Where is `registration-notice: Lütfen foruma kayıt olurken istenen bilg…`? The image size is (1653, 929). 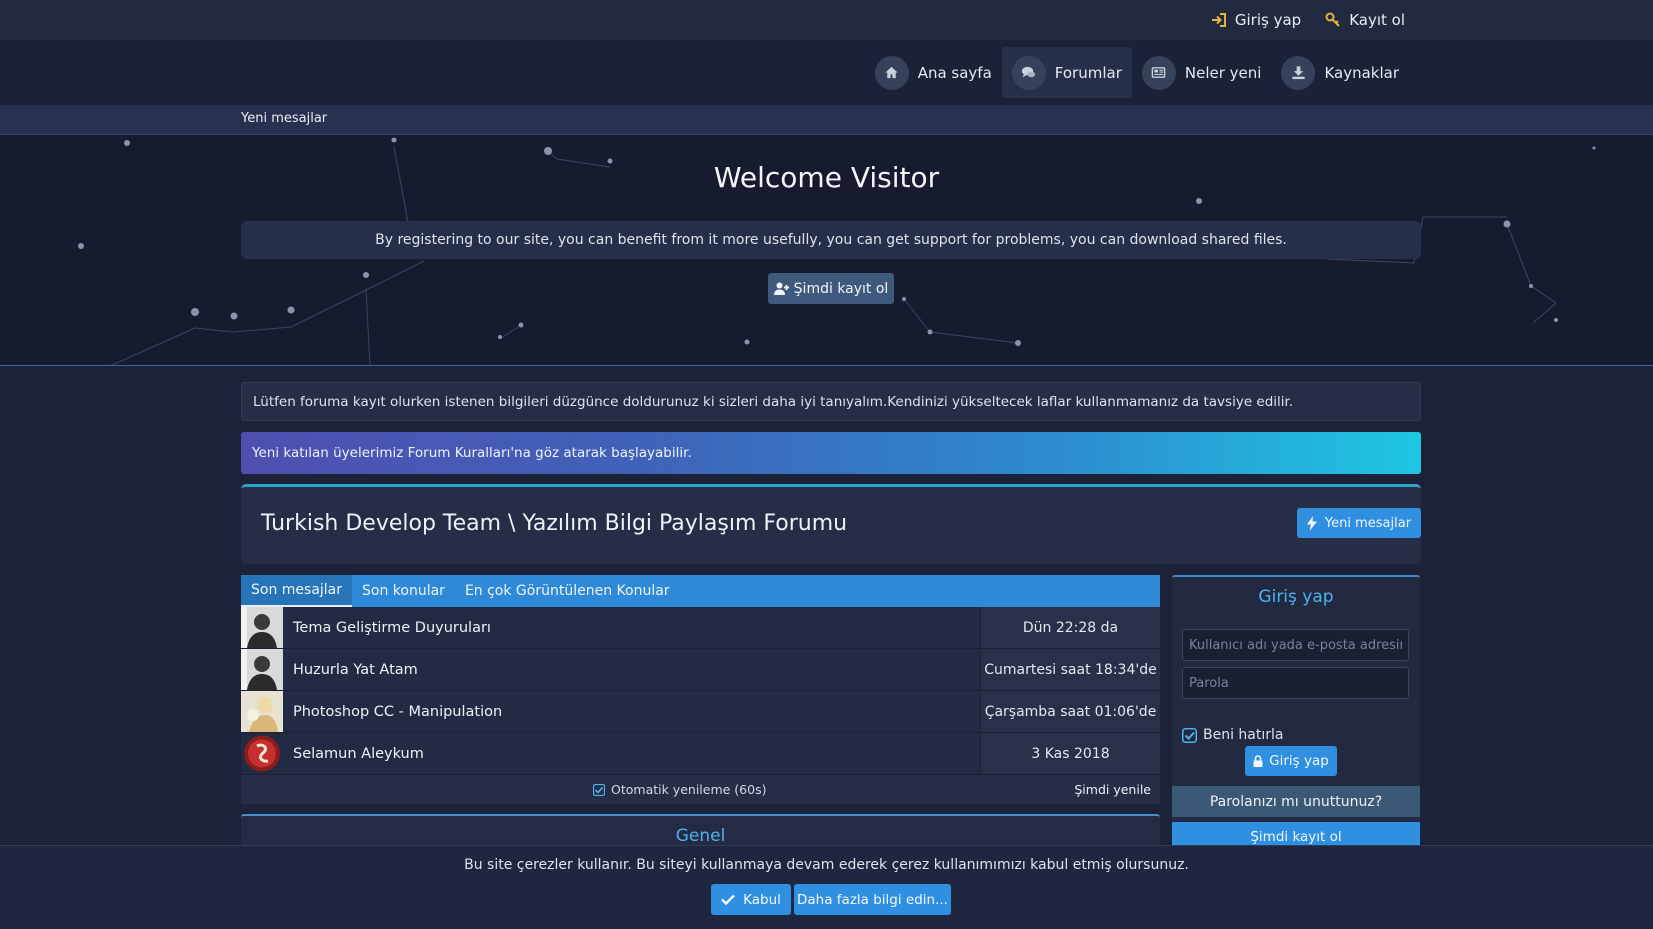
registration-notice: Lütfen foruma kayıt olurken istenen bilg… is located at coordinates (831, 401).